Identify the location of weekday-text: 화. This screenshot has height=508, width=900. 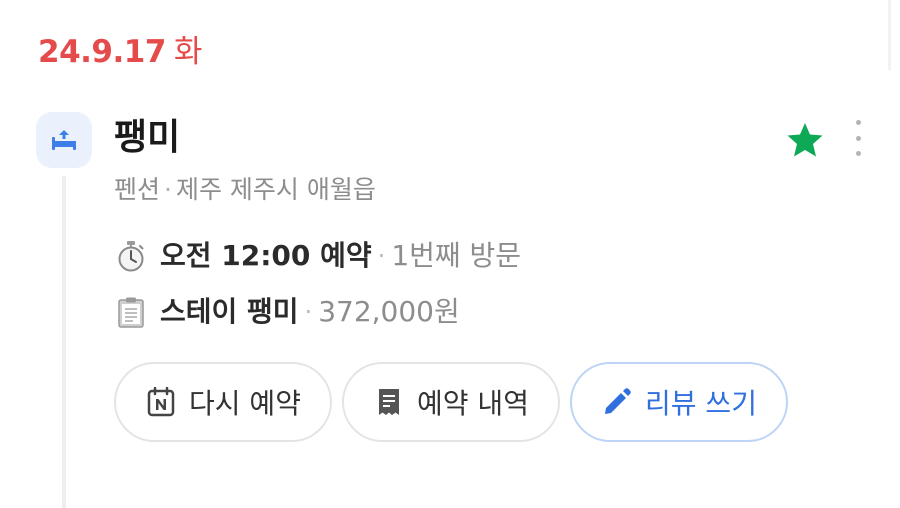
(188, 52).